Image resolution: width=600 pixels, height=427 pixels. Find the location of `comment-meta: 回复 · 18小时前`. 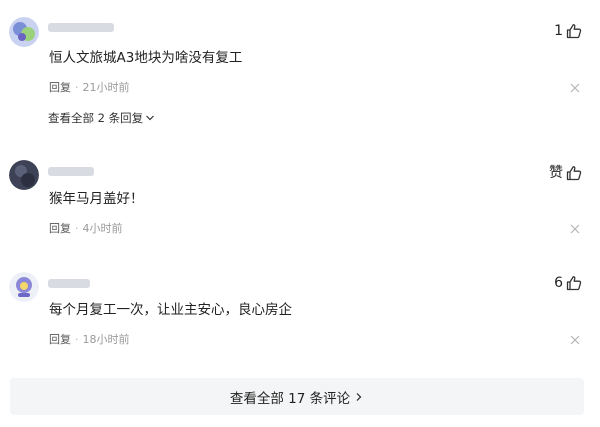

comment-meta: 回复 · 18小时前 is located at coordinates (89, 340).